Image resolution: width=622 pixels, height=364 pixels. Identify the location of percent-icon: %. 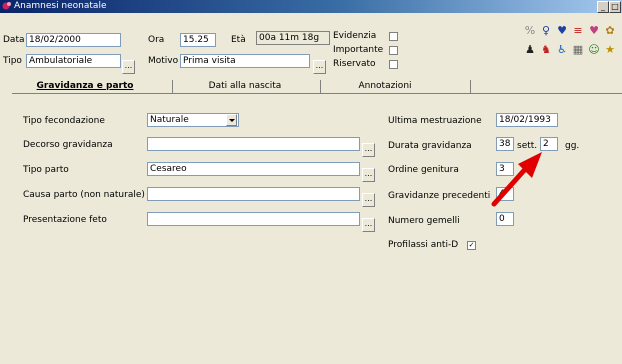
(530, 31).